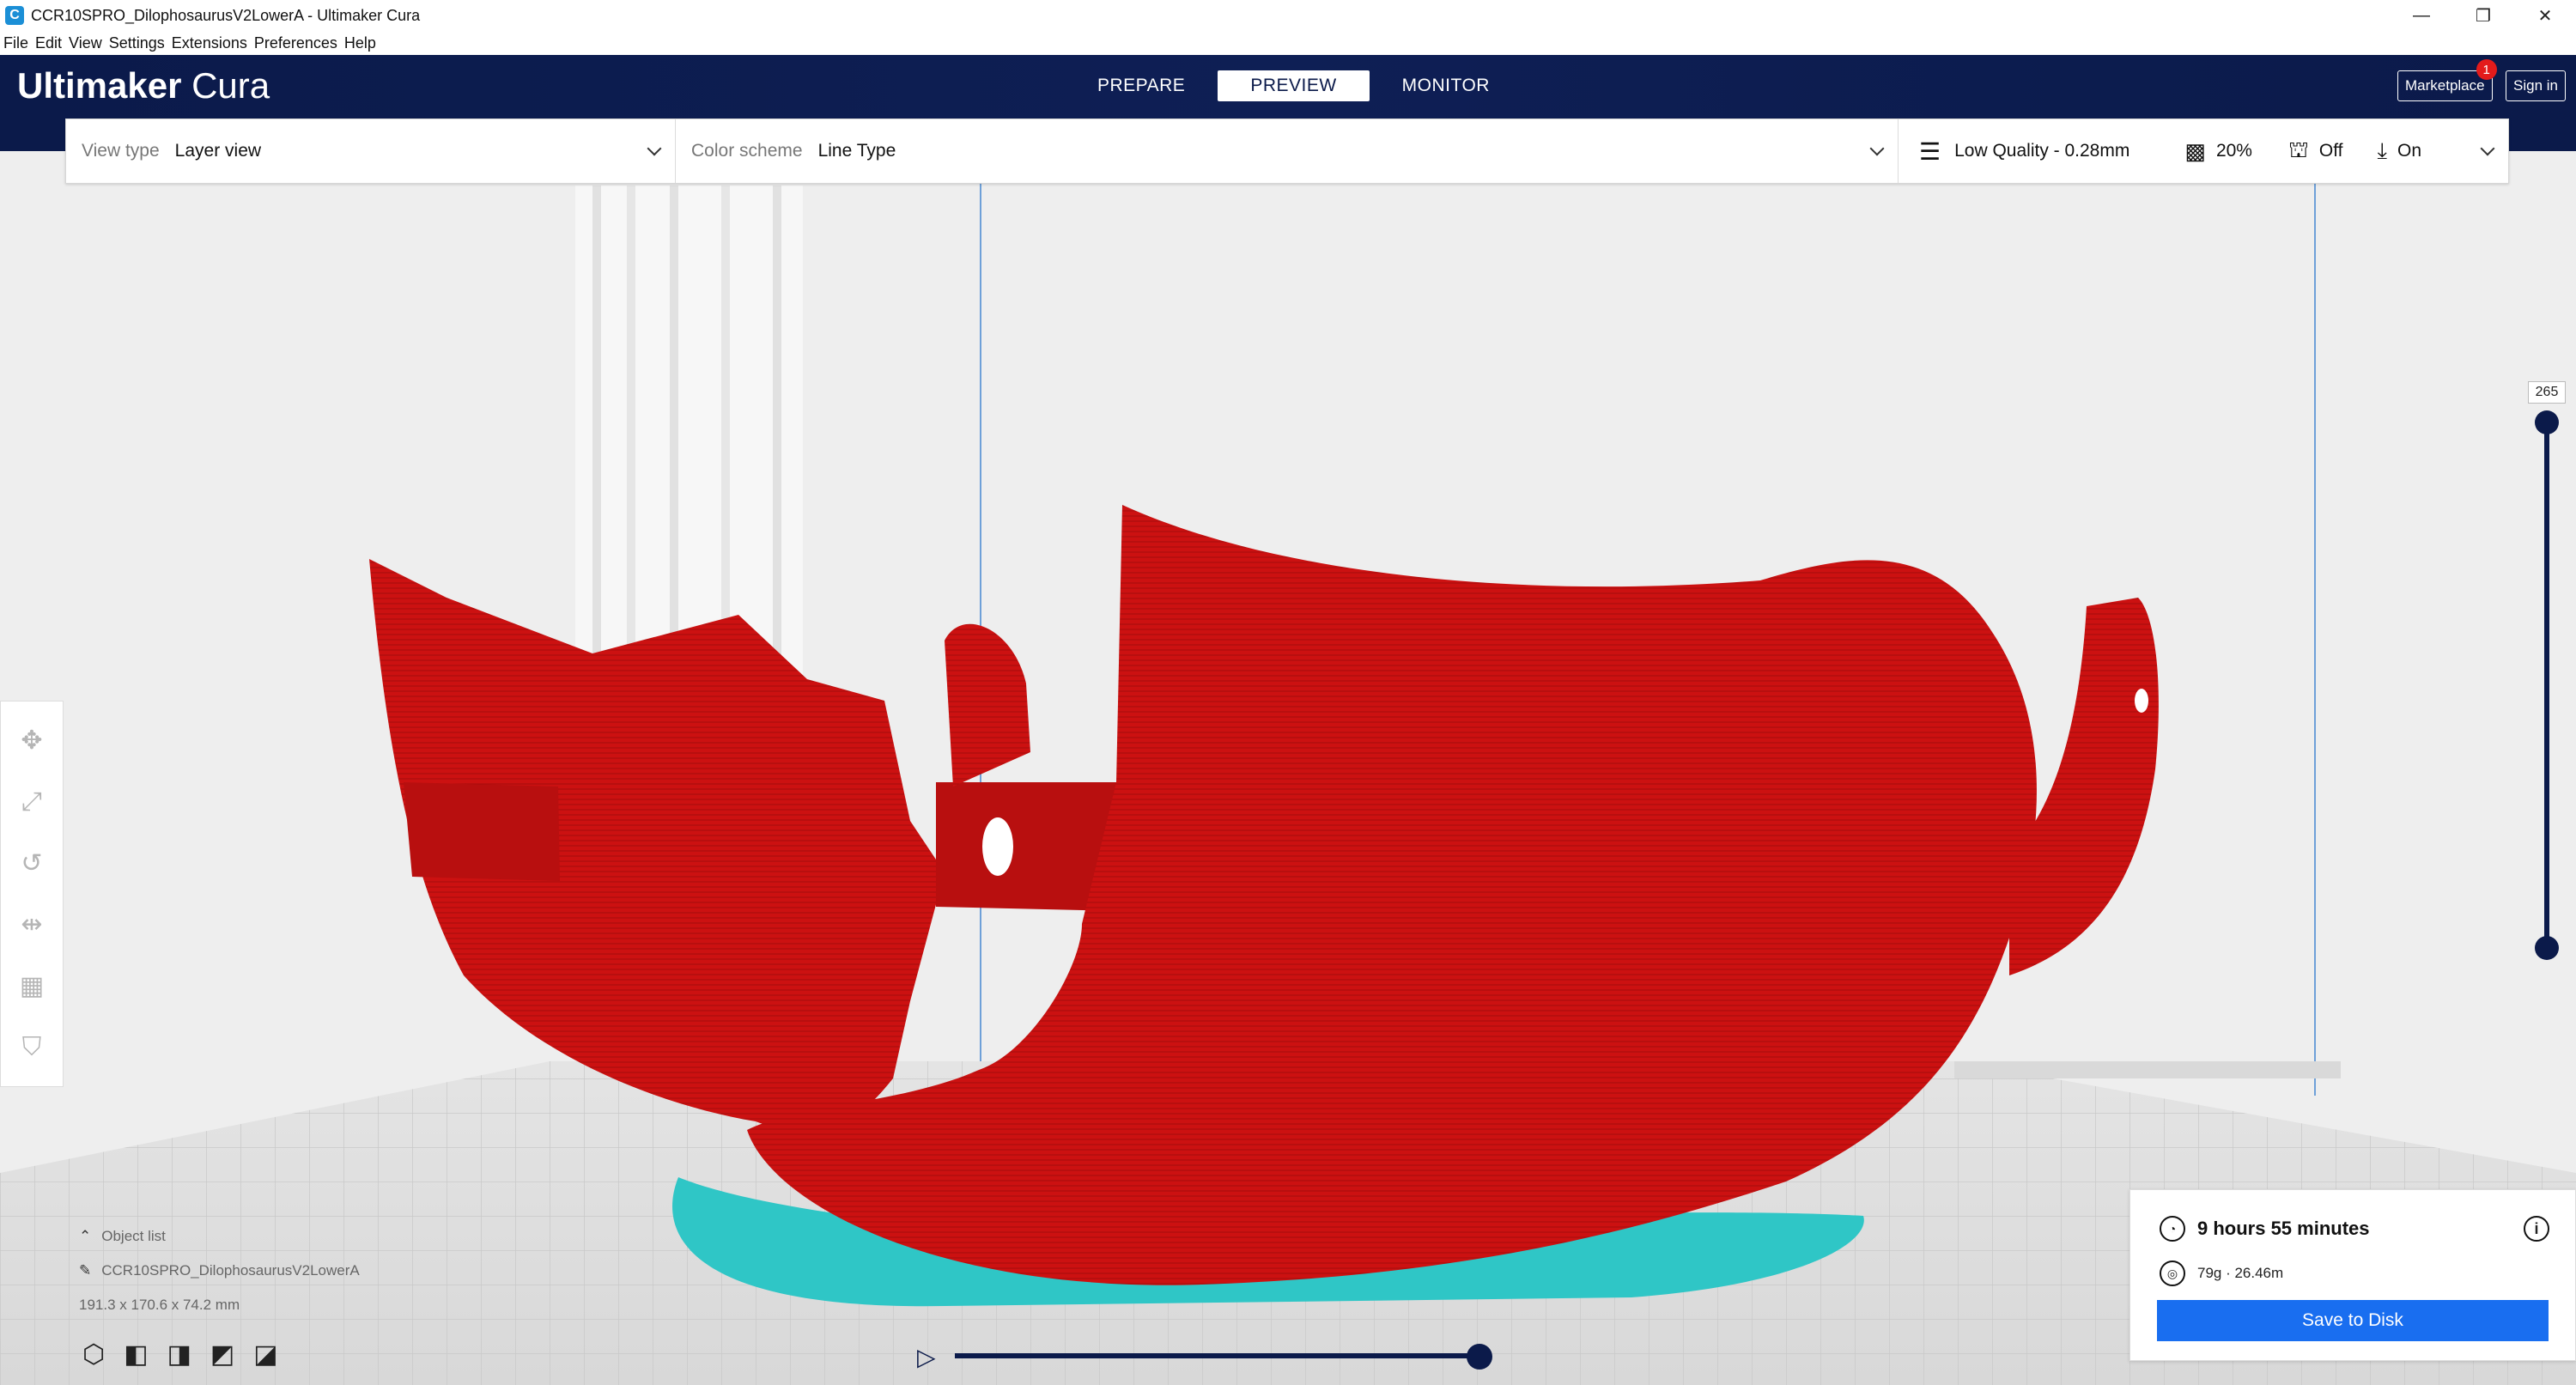  What do you see at coordinates (2545, 15) in the screenshot?
I see `close-button: ✕` at bounding box center [2545, 15].